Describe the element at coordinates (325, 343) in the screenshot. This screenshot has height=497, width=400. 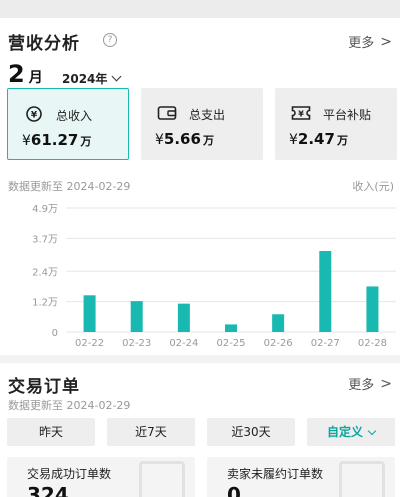
I see `x-tick-label: 02-27` at that location.